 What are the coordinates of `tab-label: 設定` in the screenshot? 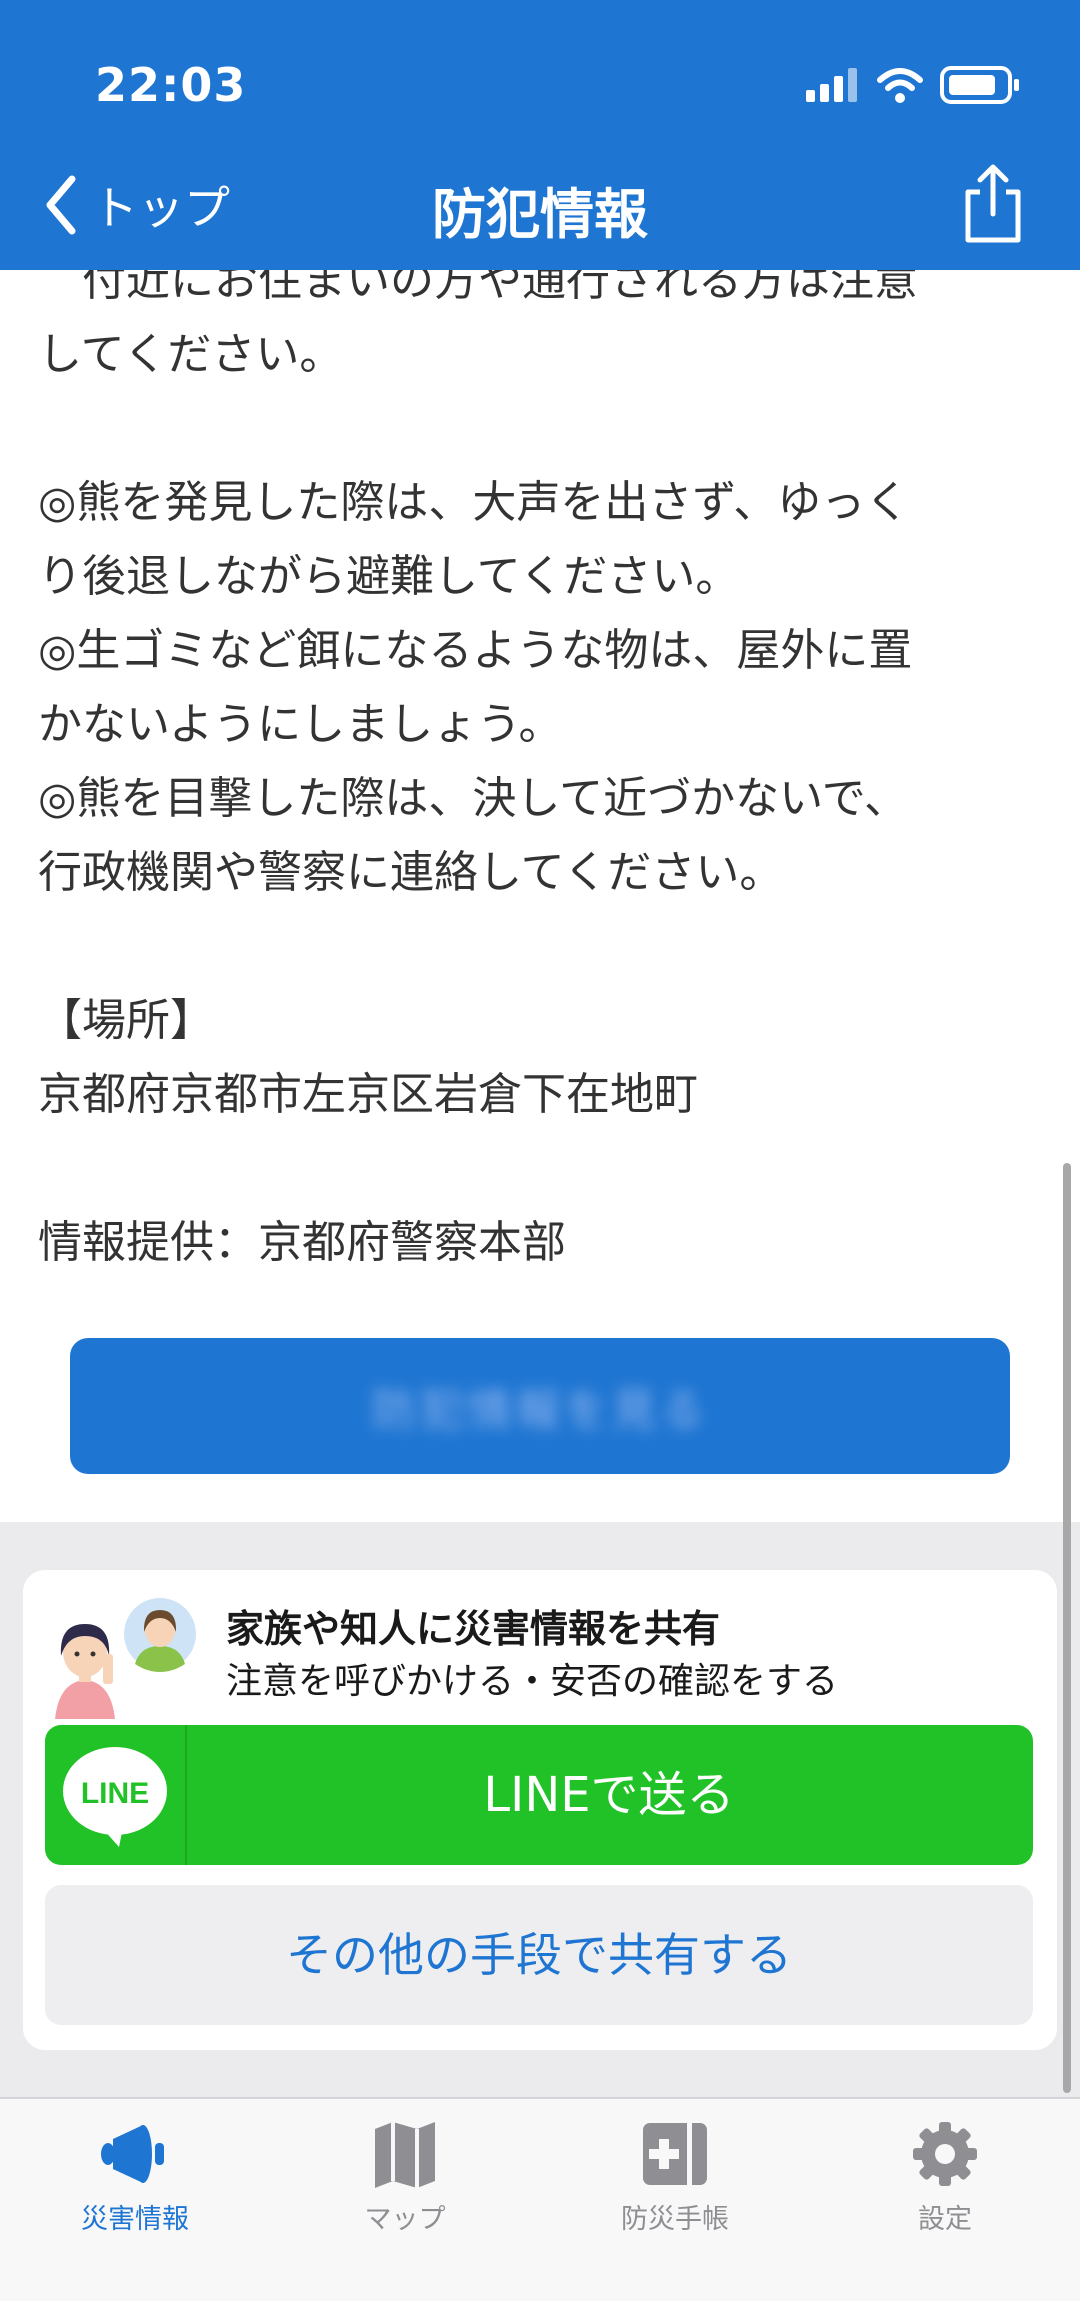 It's located at (945, 2219).